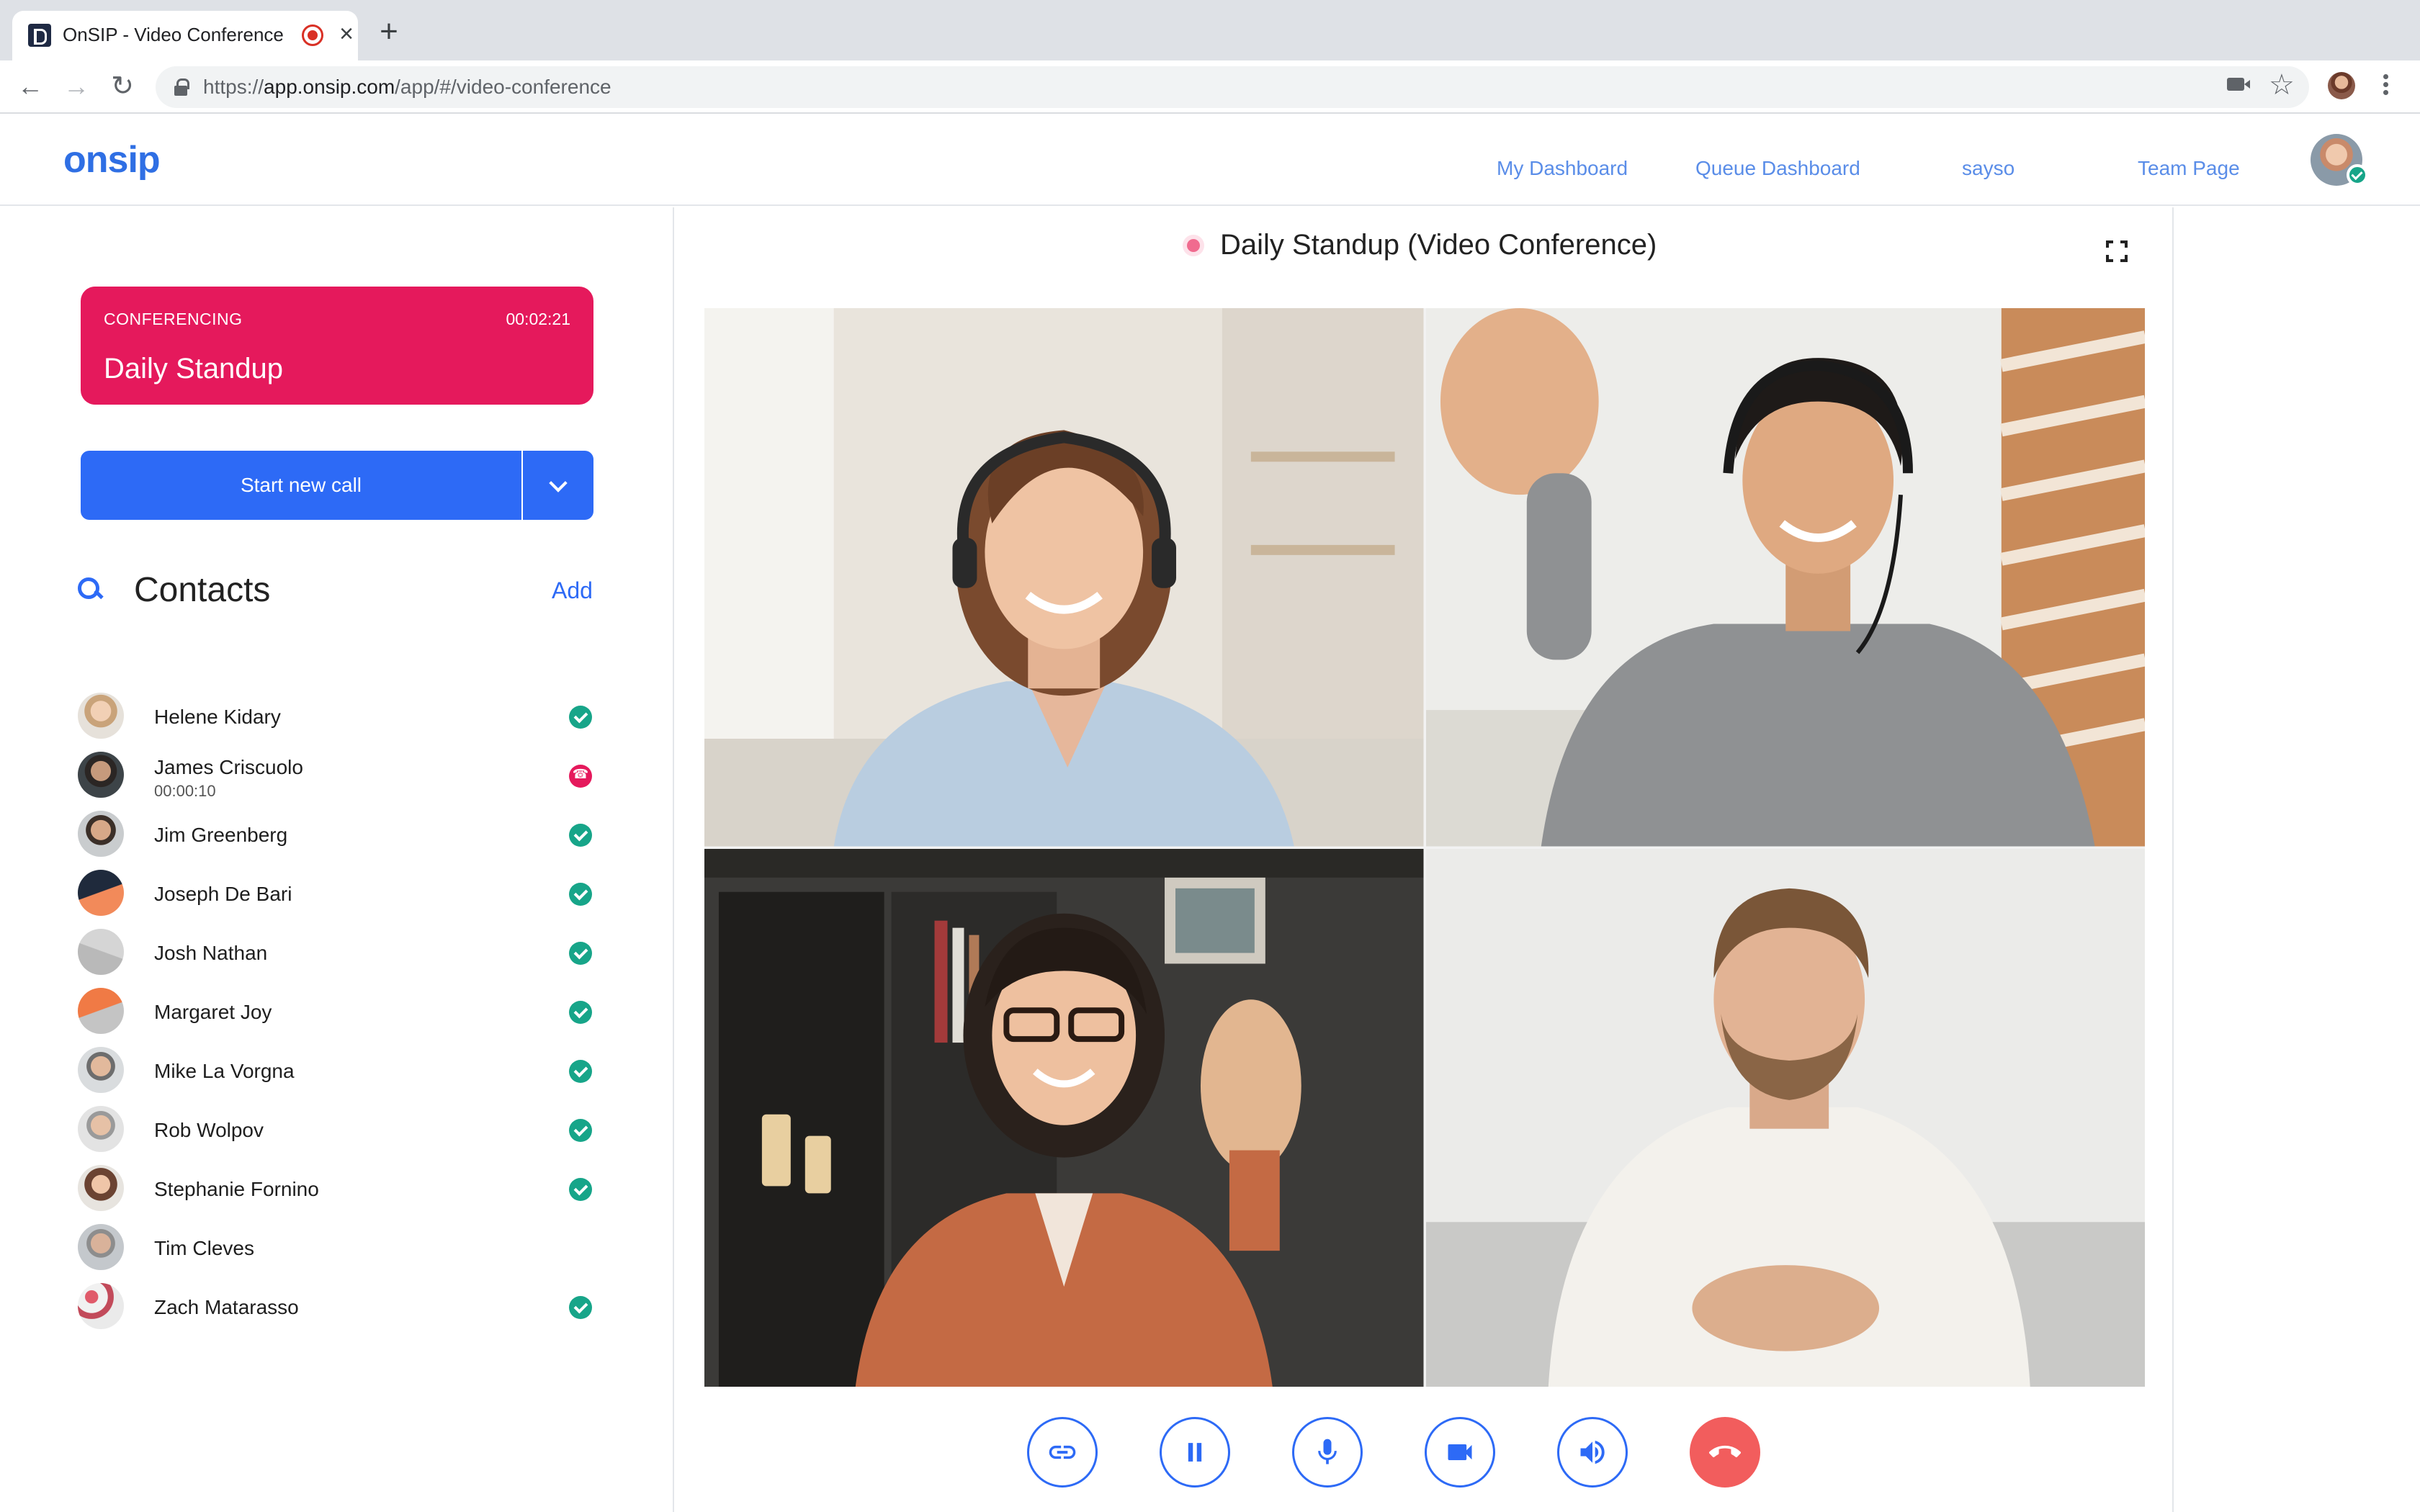 Image resolution: width=2420 pixels, height=1512 pixels. What do you see at coordinates (337, 1129) in the screenshot?
I see `contact-row: Rob Wolpov` at bounding box center [337, 1129].